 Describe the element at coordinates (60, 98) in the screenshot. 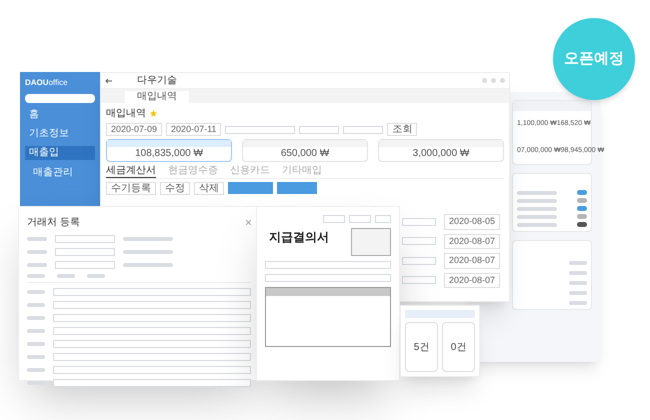

I see `search-field` at that location.